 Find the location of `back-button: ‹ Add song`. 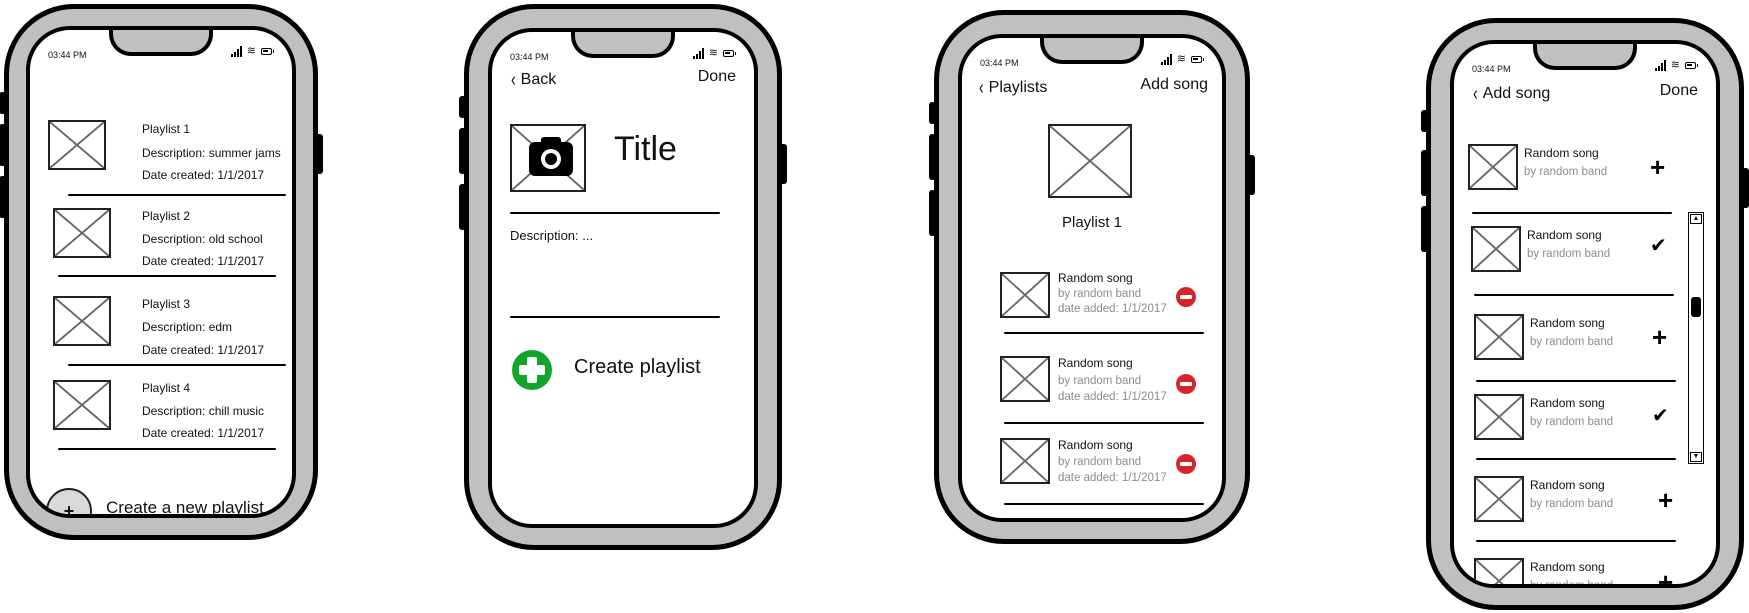

back-button: ‹ Add song is located at coordinates (1511, 94).